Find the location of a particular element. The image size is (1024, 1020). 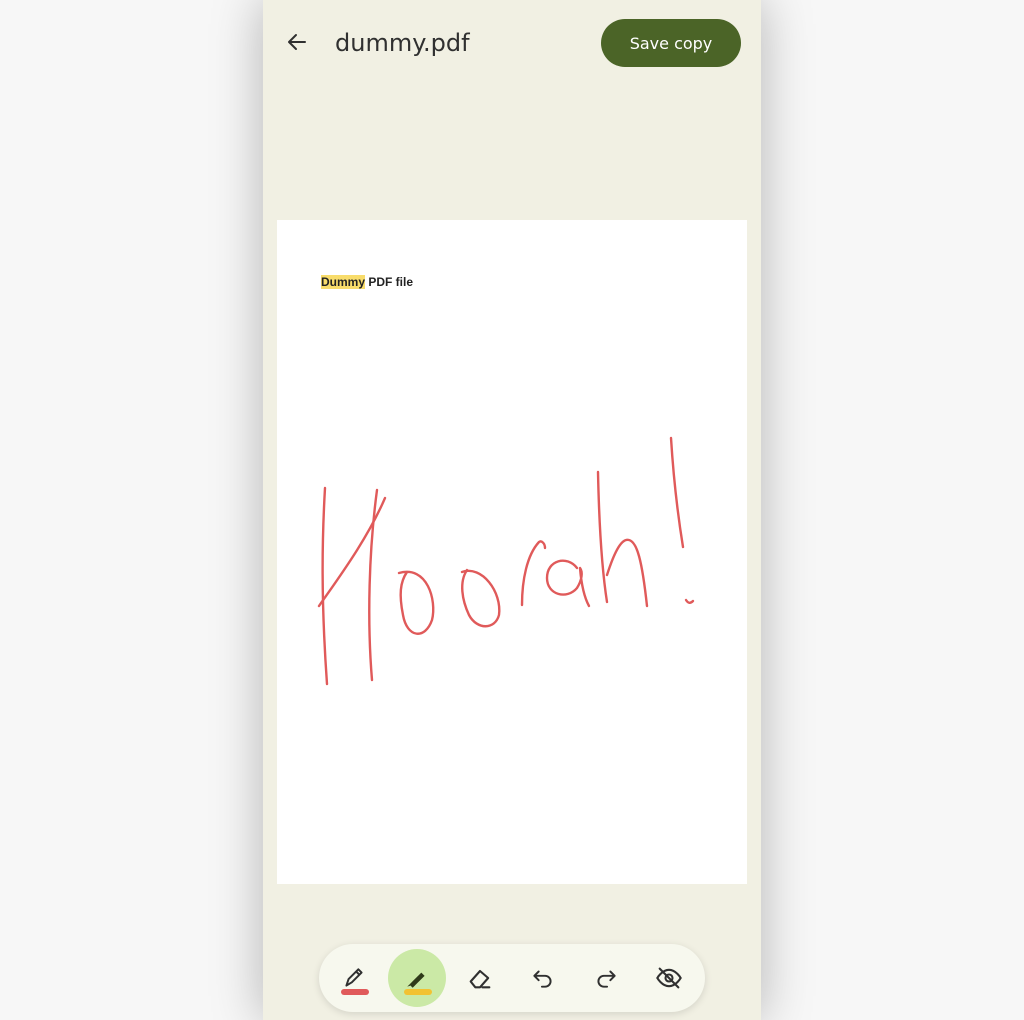

pen-color-swatch is located at coordinates (355, 992).